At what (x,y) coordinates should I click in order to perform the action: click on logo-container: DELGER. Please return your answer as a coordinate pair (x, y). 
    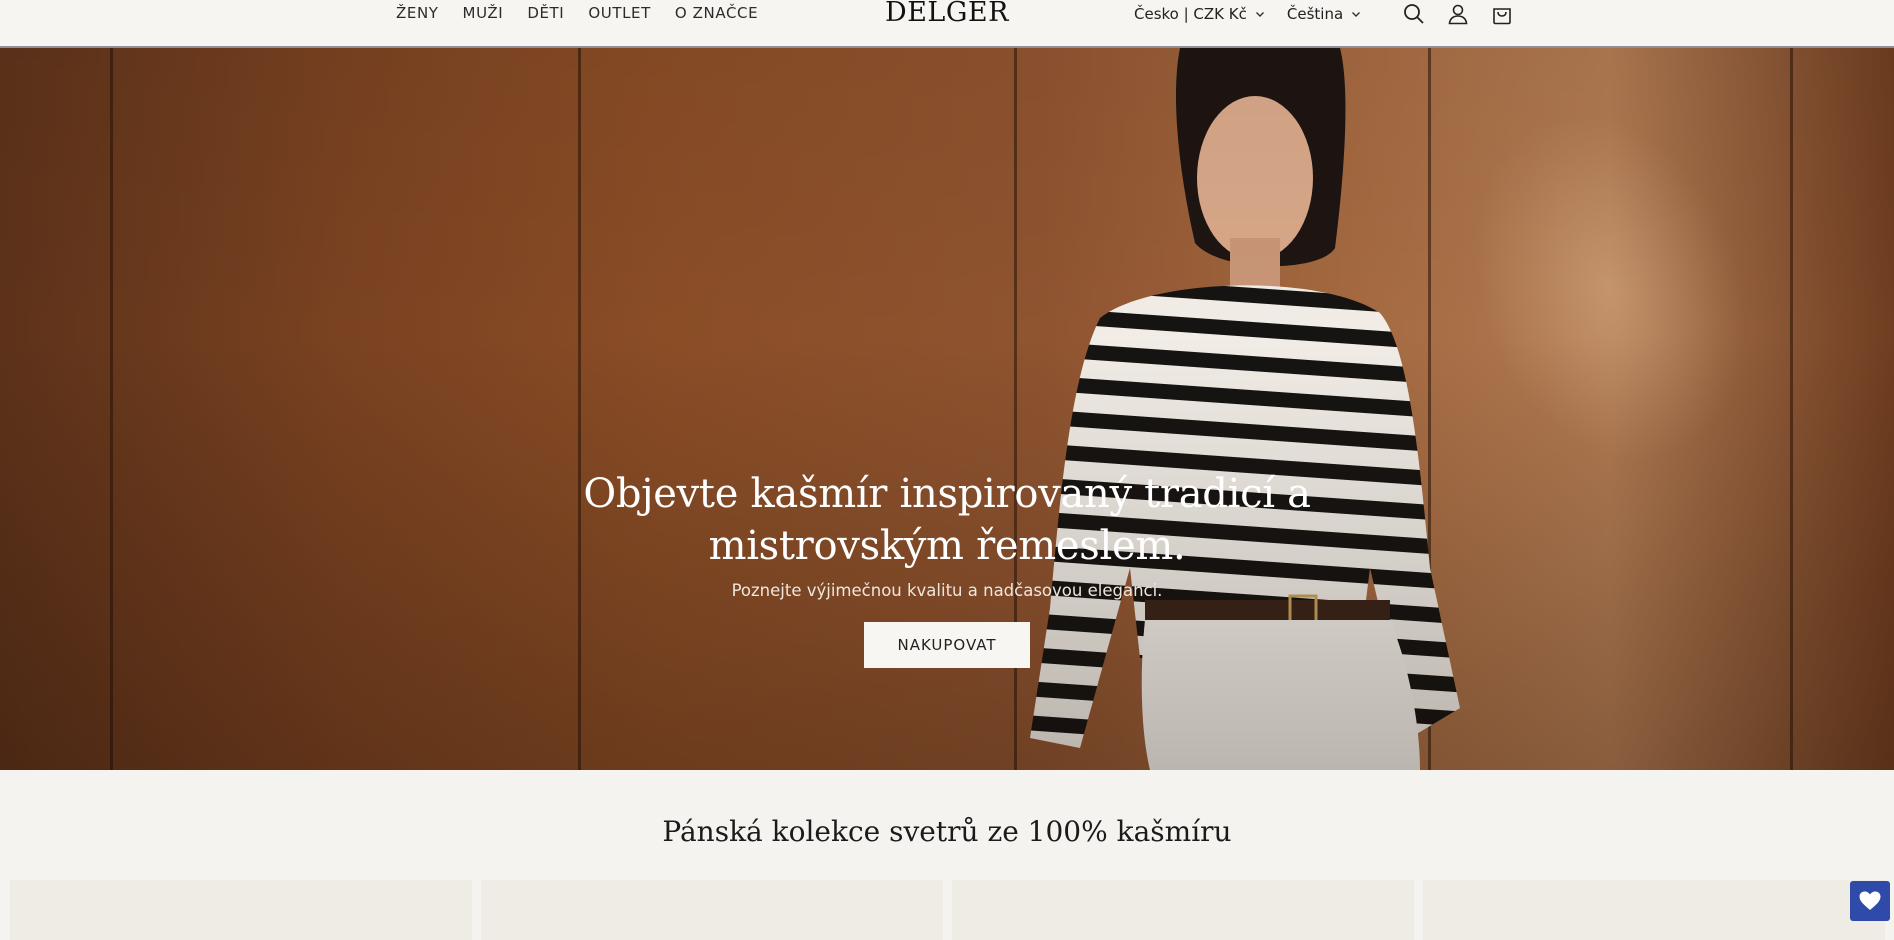
    Looking at the image, I should click on (947, 15).